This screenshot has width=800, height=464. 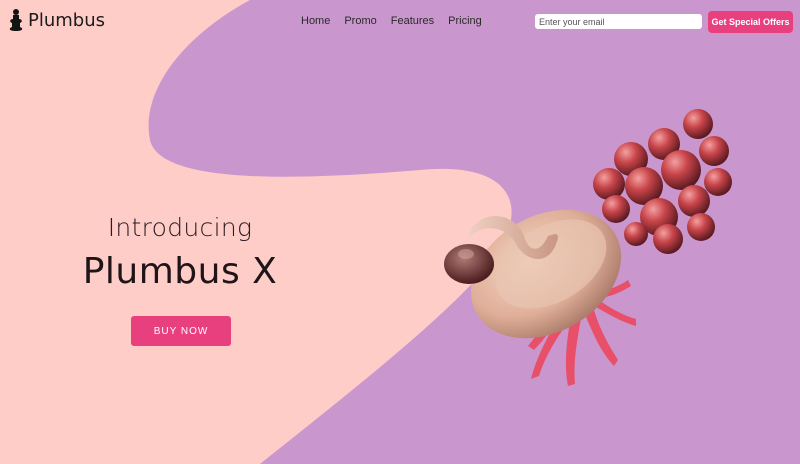 I want to click on plumbus-silhouette-icon, so click(x=16, y=20).